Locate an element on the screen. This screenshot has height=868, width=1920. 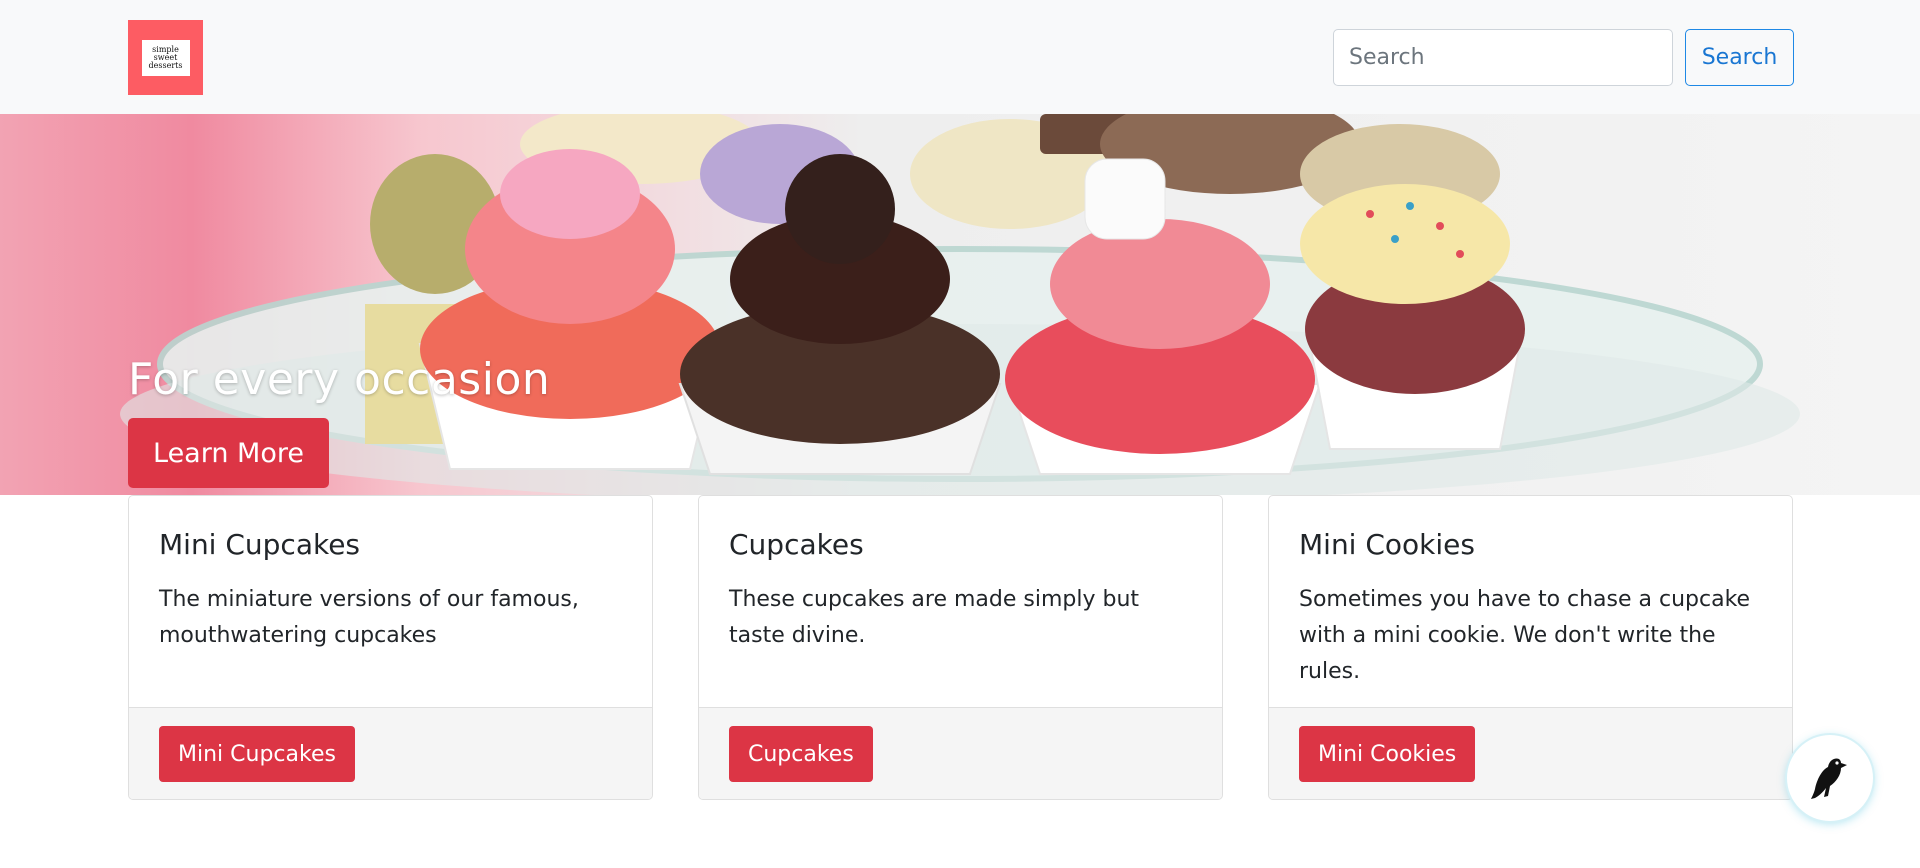
logo-wordmark: simple sweet desserts is located at coordinates (165, 57).